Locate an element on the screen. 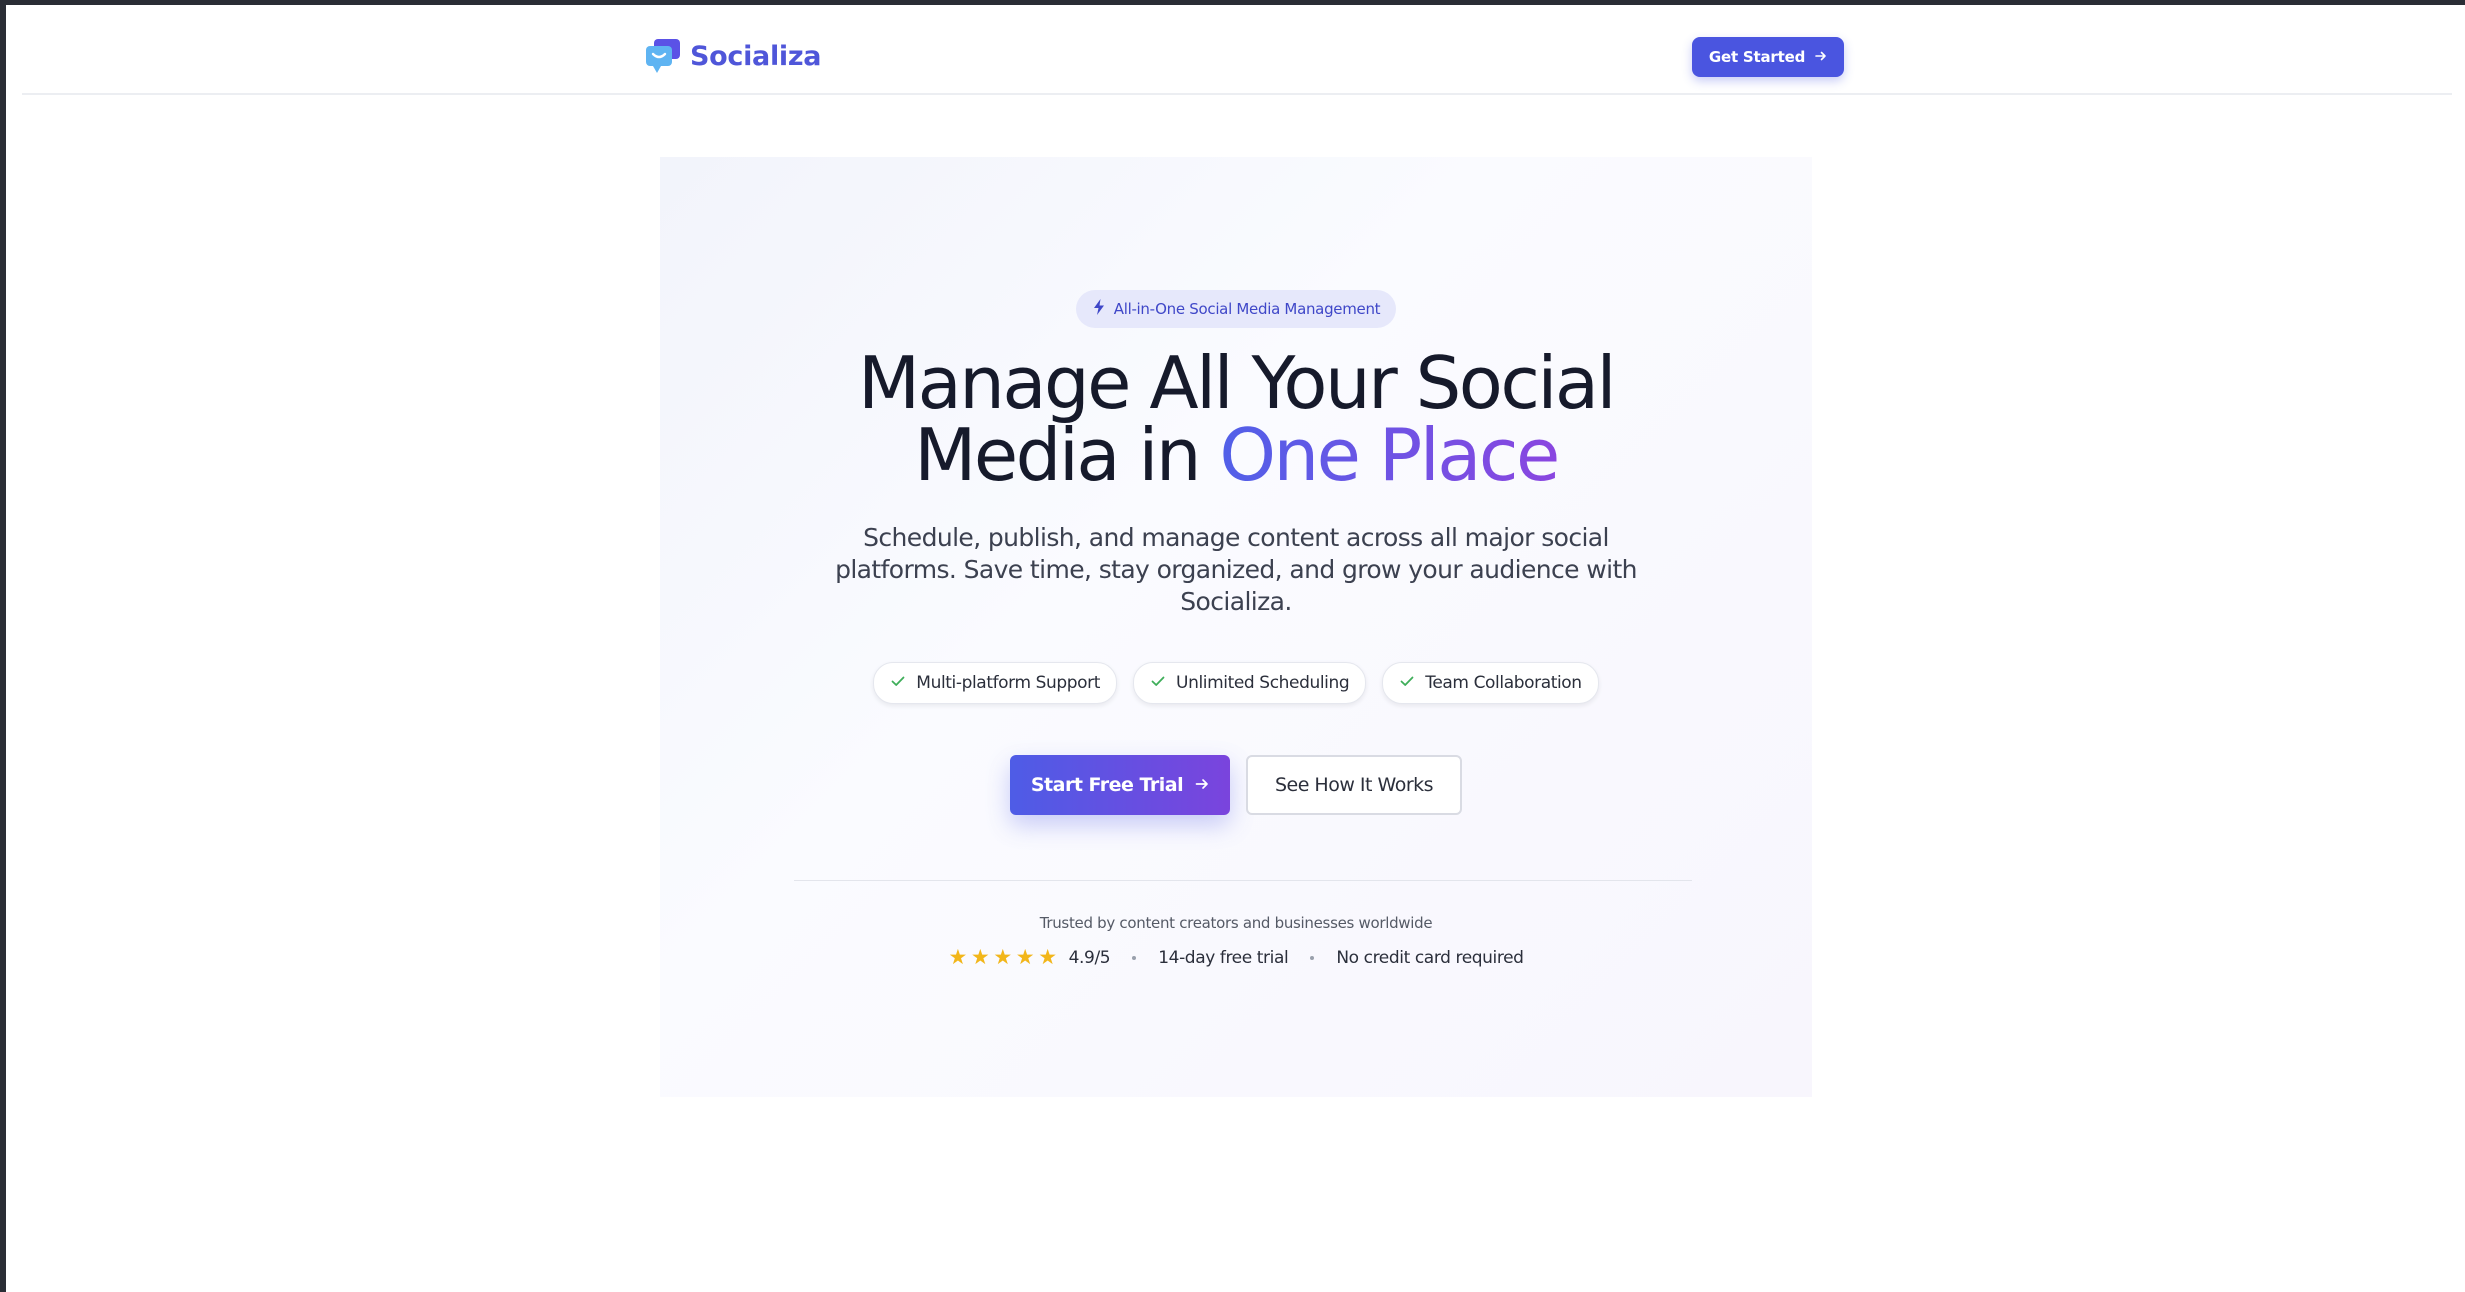 The width and height of the screenshot is (2465, 1292). feature-label: Team Collaboration is located at coordinates (1503, 683).